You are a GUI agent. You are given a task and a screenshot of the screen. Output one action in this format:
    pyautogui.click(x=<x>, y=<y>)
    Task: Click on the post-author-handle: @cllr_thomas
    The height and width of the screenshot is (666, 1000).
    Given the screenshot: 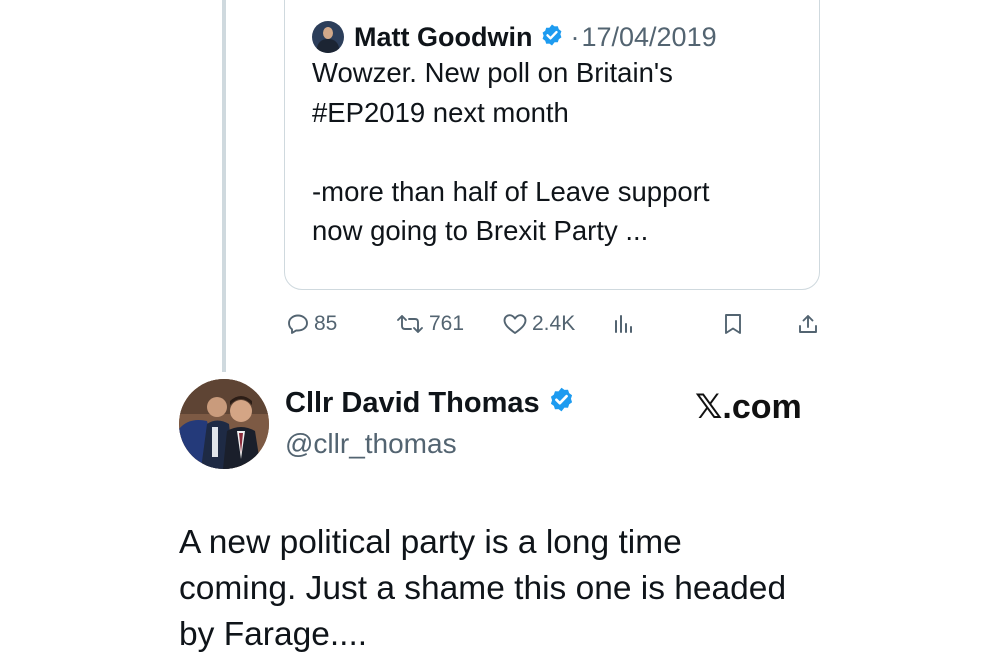 What is the action you would take?
    pyautogui.click(x=371, y=444)
    